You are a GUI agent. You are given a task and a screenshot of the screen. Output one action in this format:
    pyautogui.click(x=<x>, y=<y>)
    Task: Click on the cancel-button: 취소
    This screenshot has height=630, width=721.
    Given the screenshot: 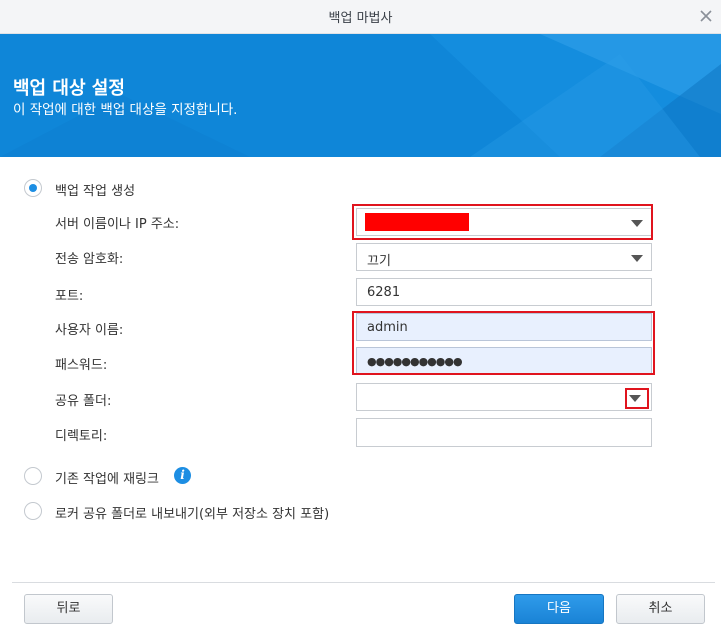 What is the action you would take?
    pyautogui.click(x=660, y=609)
    